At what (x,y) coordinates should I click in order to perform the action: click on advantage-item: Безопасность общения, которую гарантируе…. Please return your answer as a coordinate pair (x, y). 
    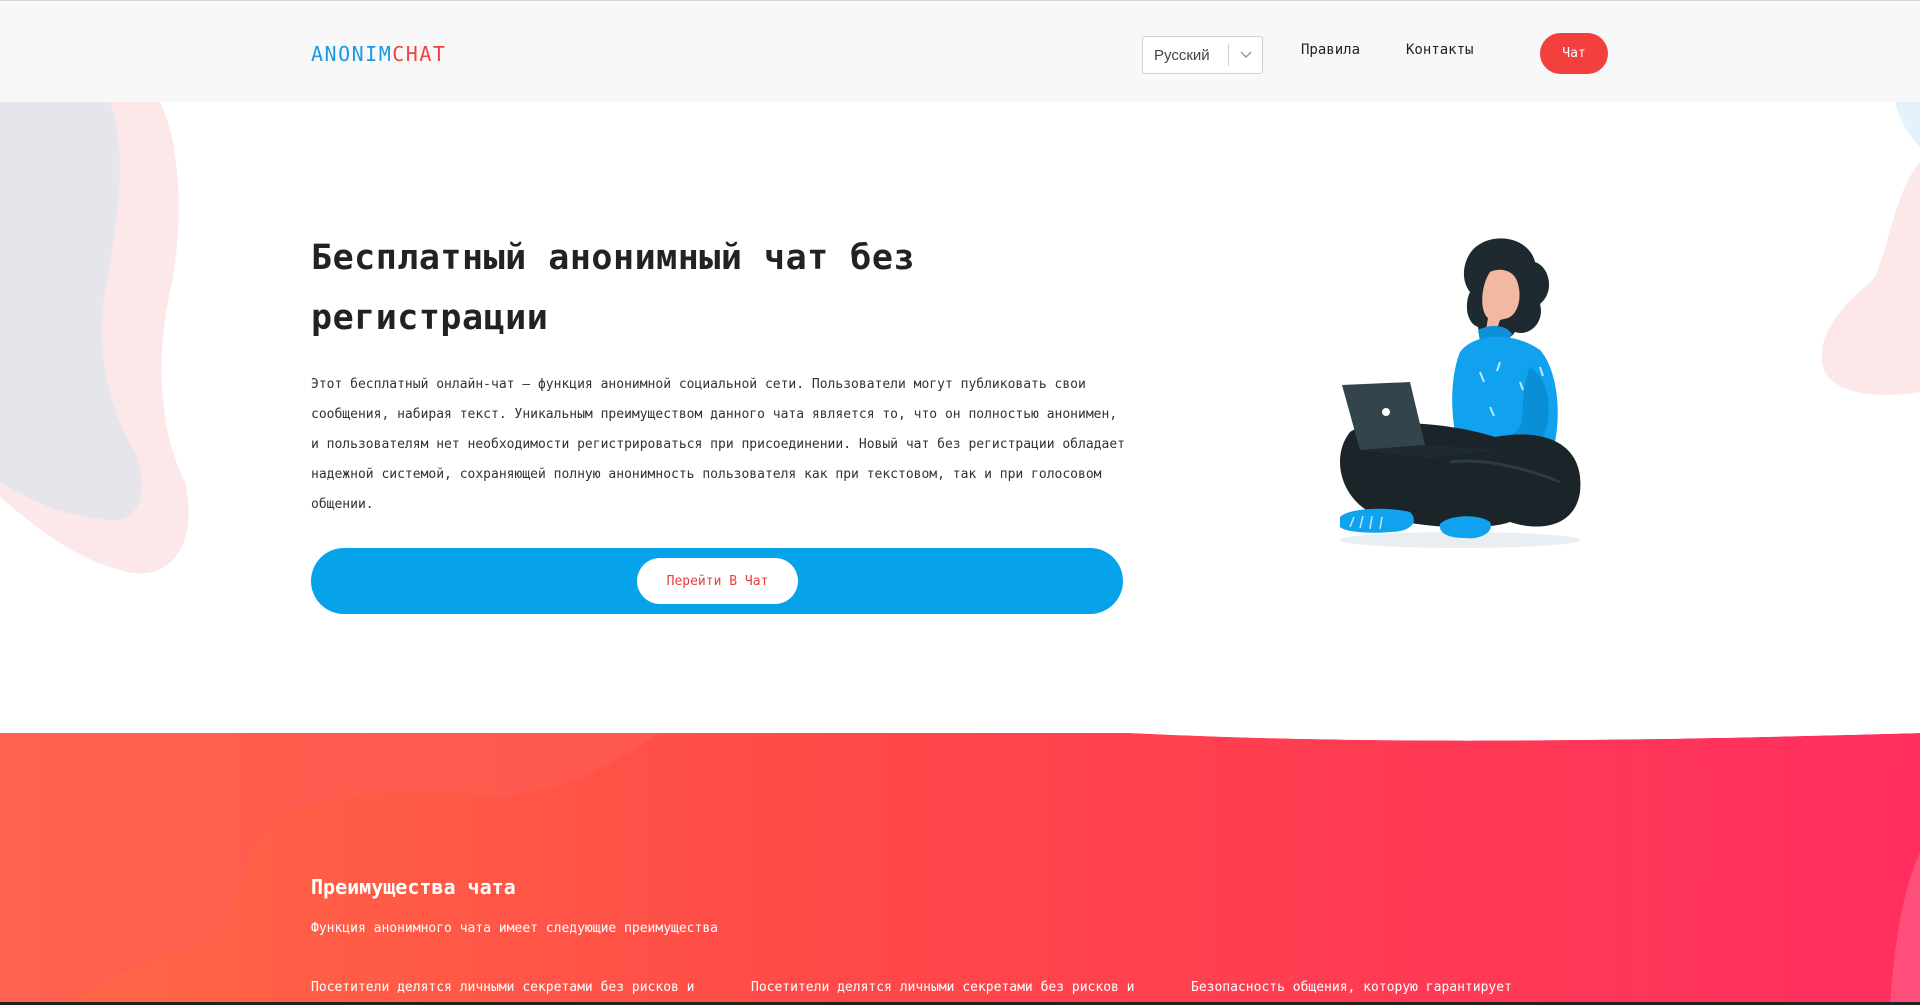
    Looking at the image, I should click on (1351, 987).